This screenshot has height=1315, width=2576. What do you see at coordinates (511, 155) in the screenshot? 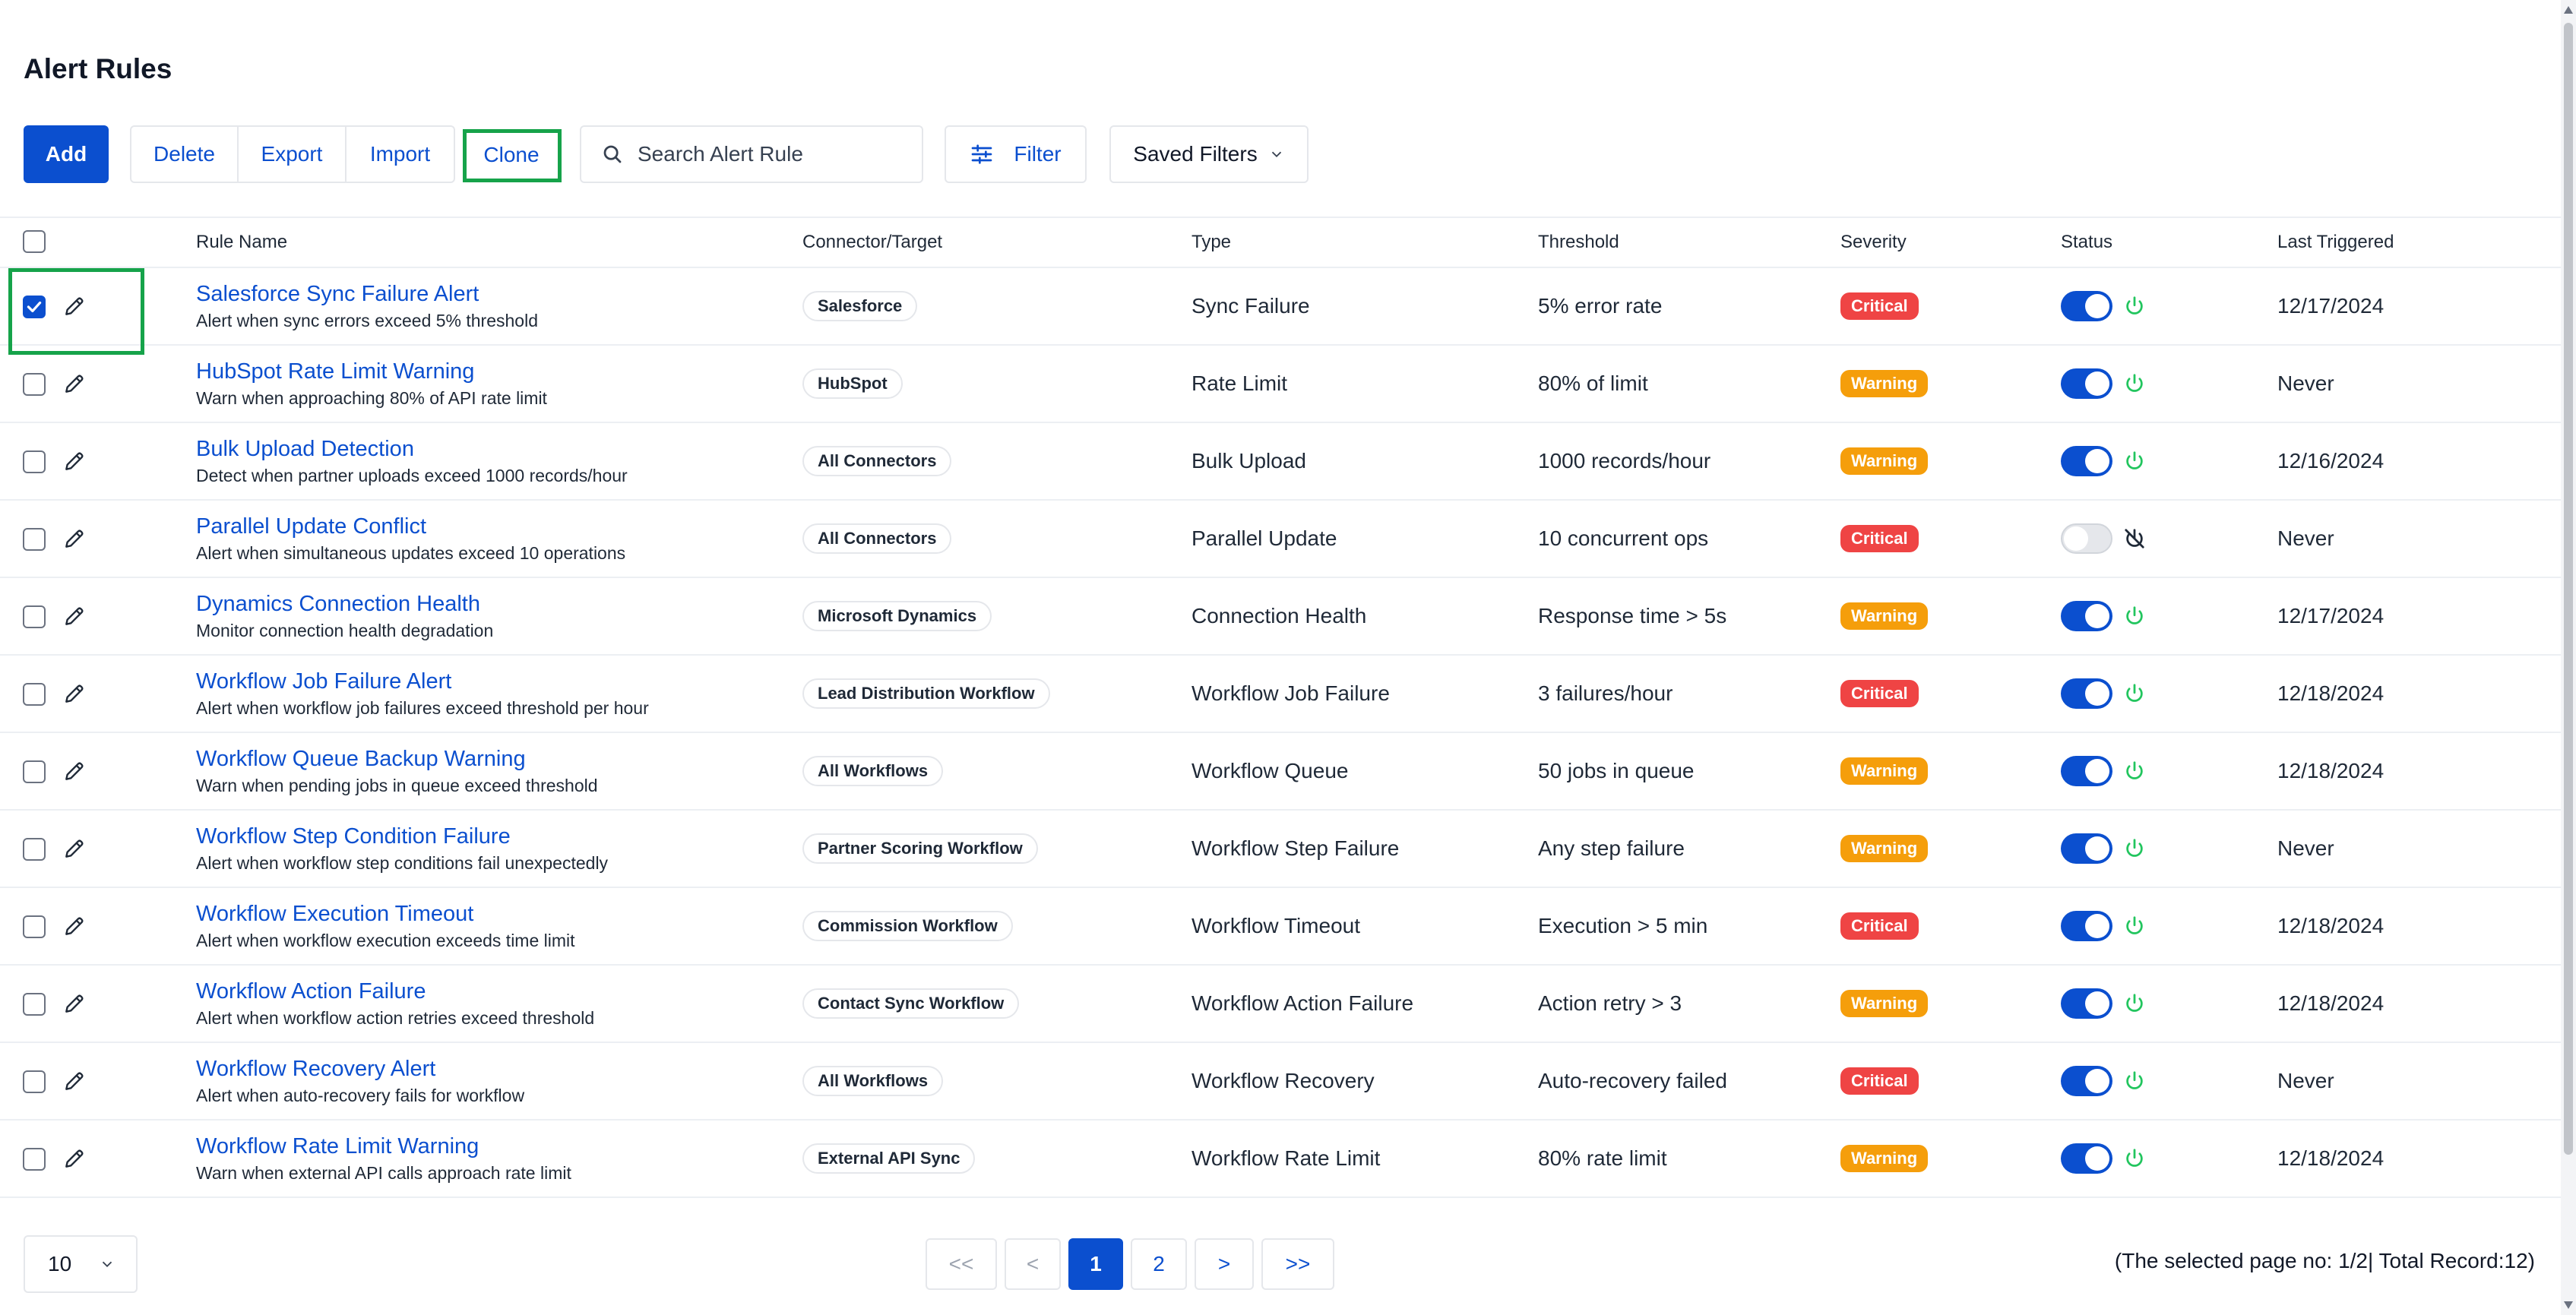
I see `clone-button: Clone` at bounding box center [511, 155].